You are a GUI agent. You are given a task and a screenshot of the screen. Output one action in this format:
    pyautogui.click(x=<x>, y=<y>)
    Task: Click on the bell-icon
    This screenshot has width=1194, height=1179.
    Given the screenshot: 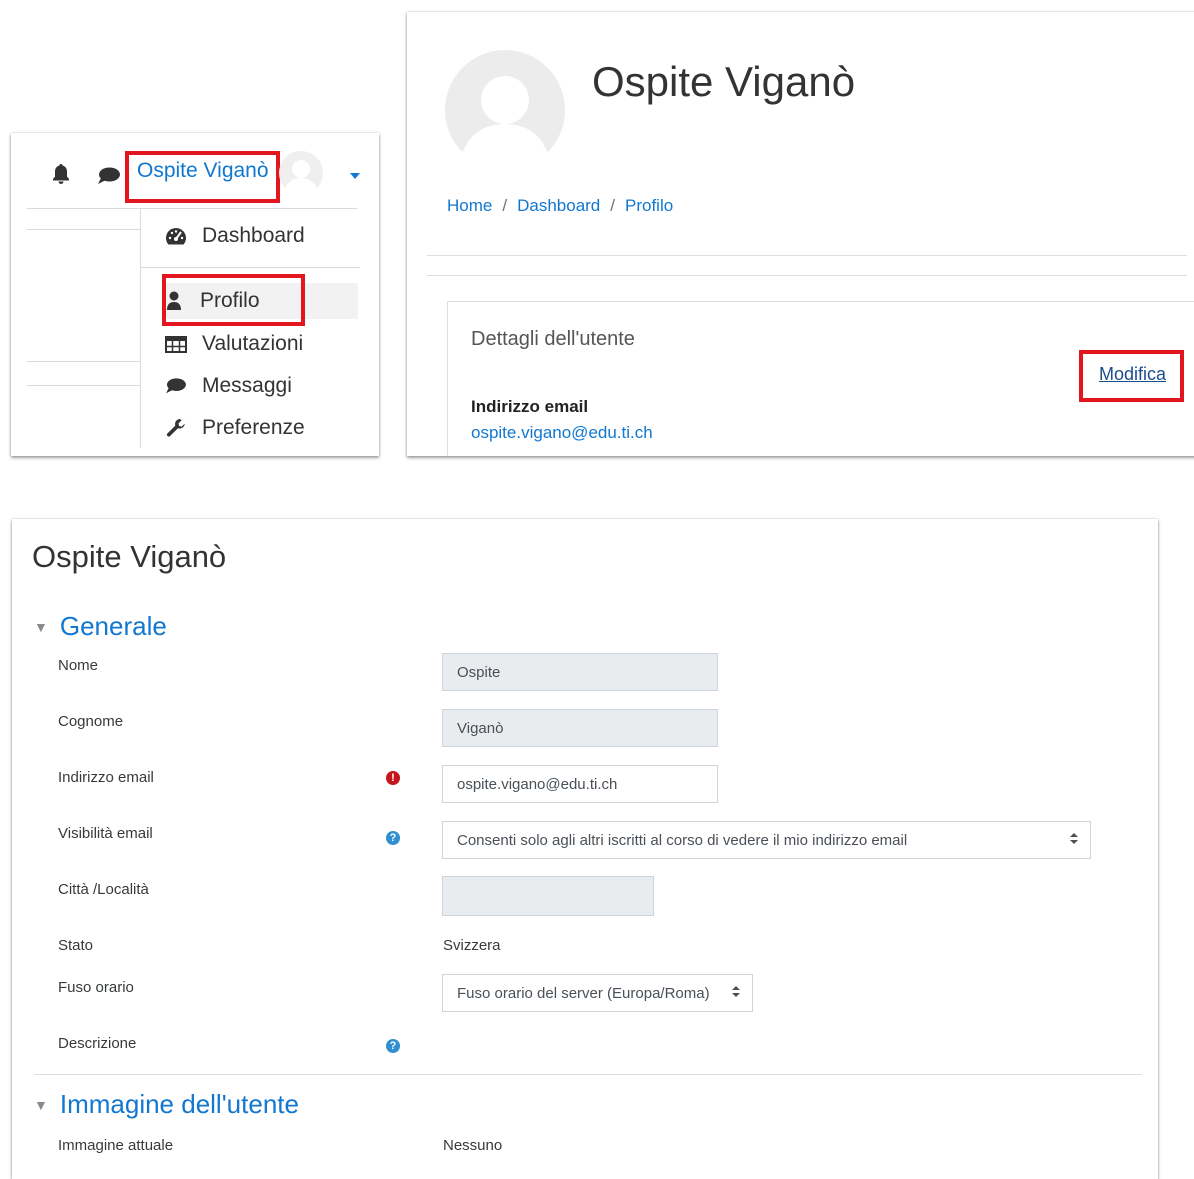 What is the action you would take?
    pyautogui.click(x=61, y=174)
    